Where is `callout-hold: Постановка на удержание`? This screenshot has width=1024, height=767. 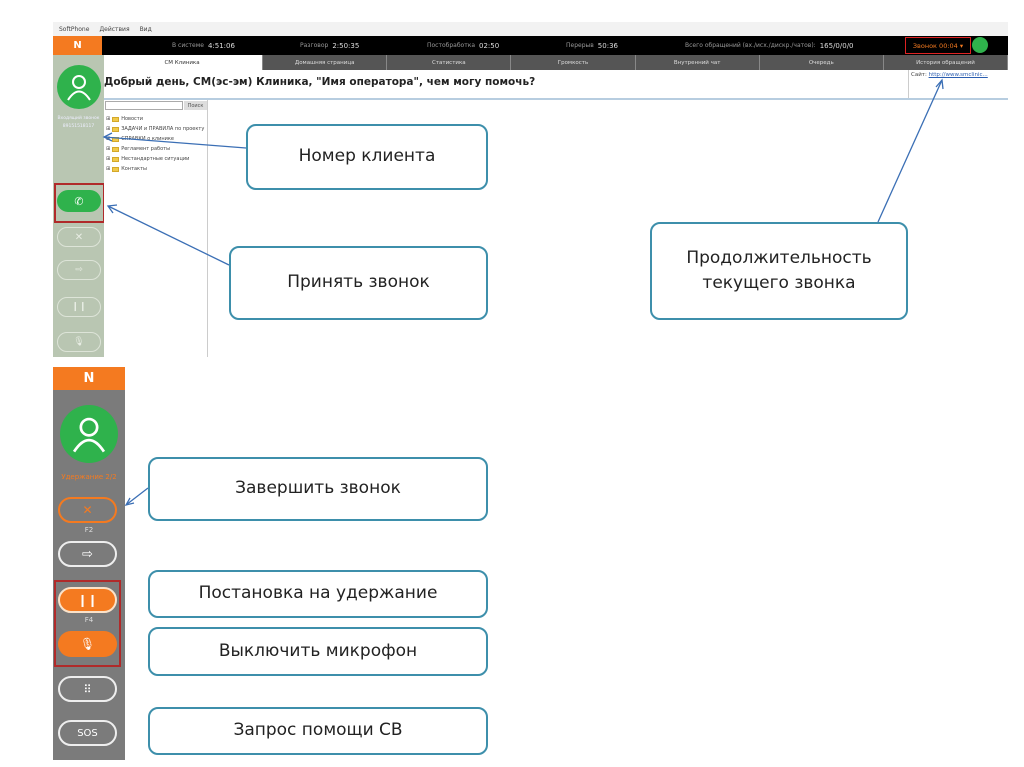 callout-hold: Постановка на удержание is located at coordinates (318, 594).